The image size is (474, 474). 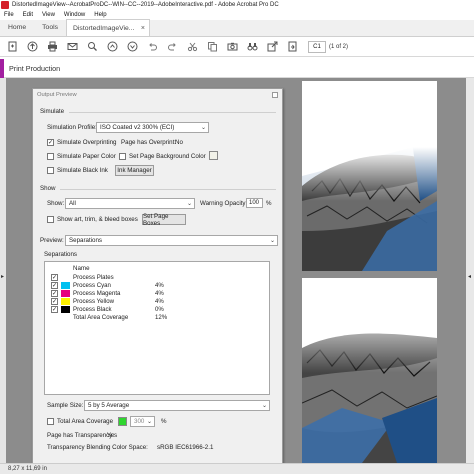 I want to click on separation-row-process-cyan: ✓ Process Cyan 4%, so click(x=157, y=286).